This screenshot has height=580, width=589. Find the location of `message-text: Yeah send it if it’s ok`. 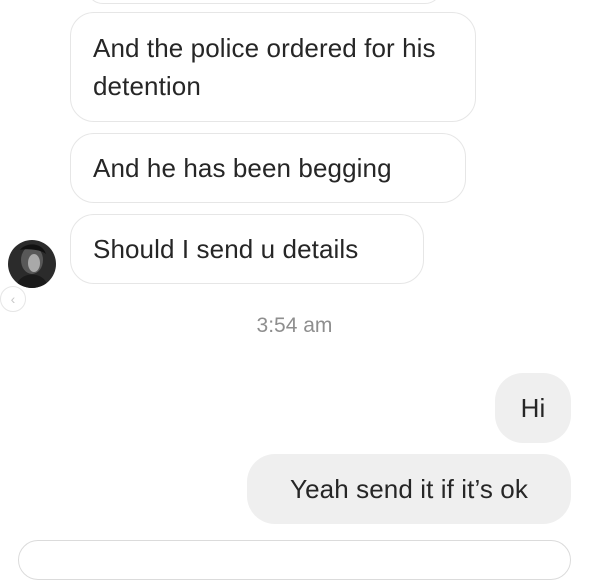

message-text: Yeah send it if it’s ok is located at coordinates (409, 489).